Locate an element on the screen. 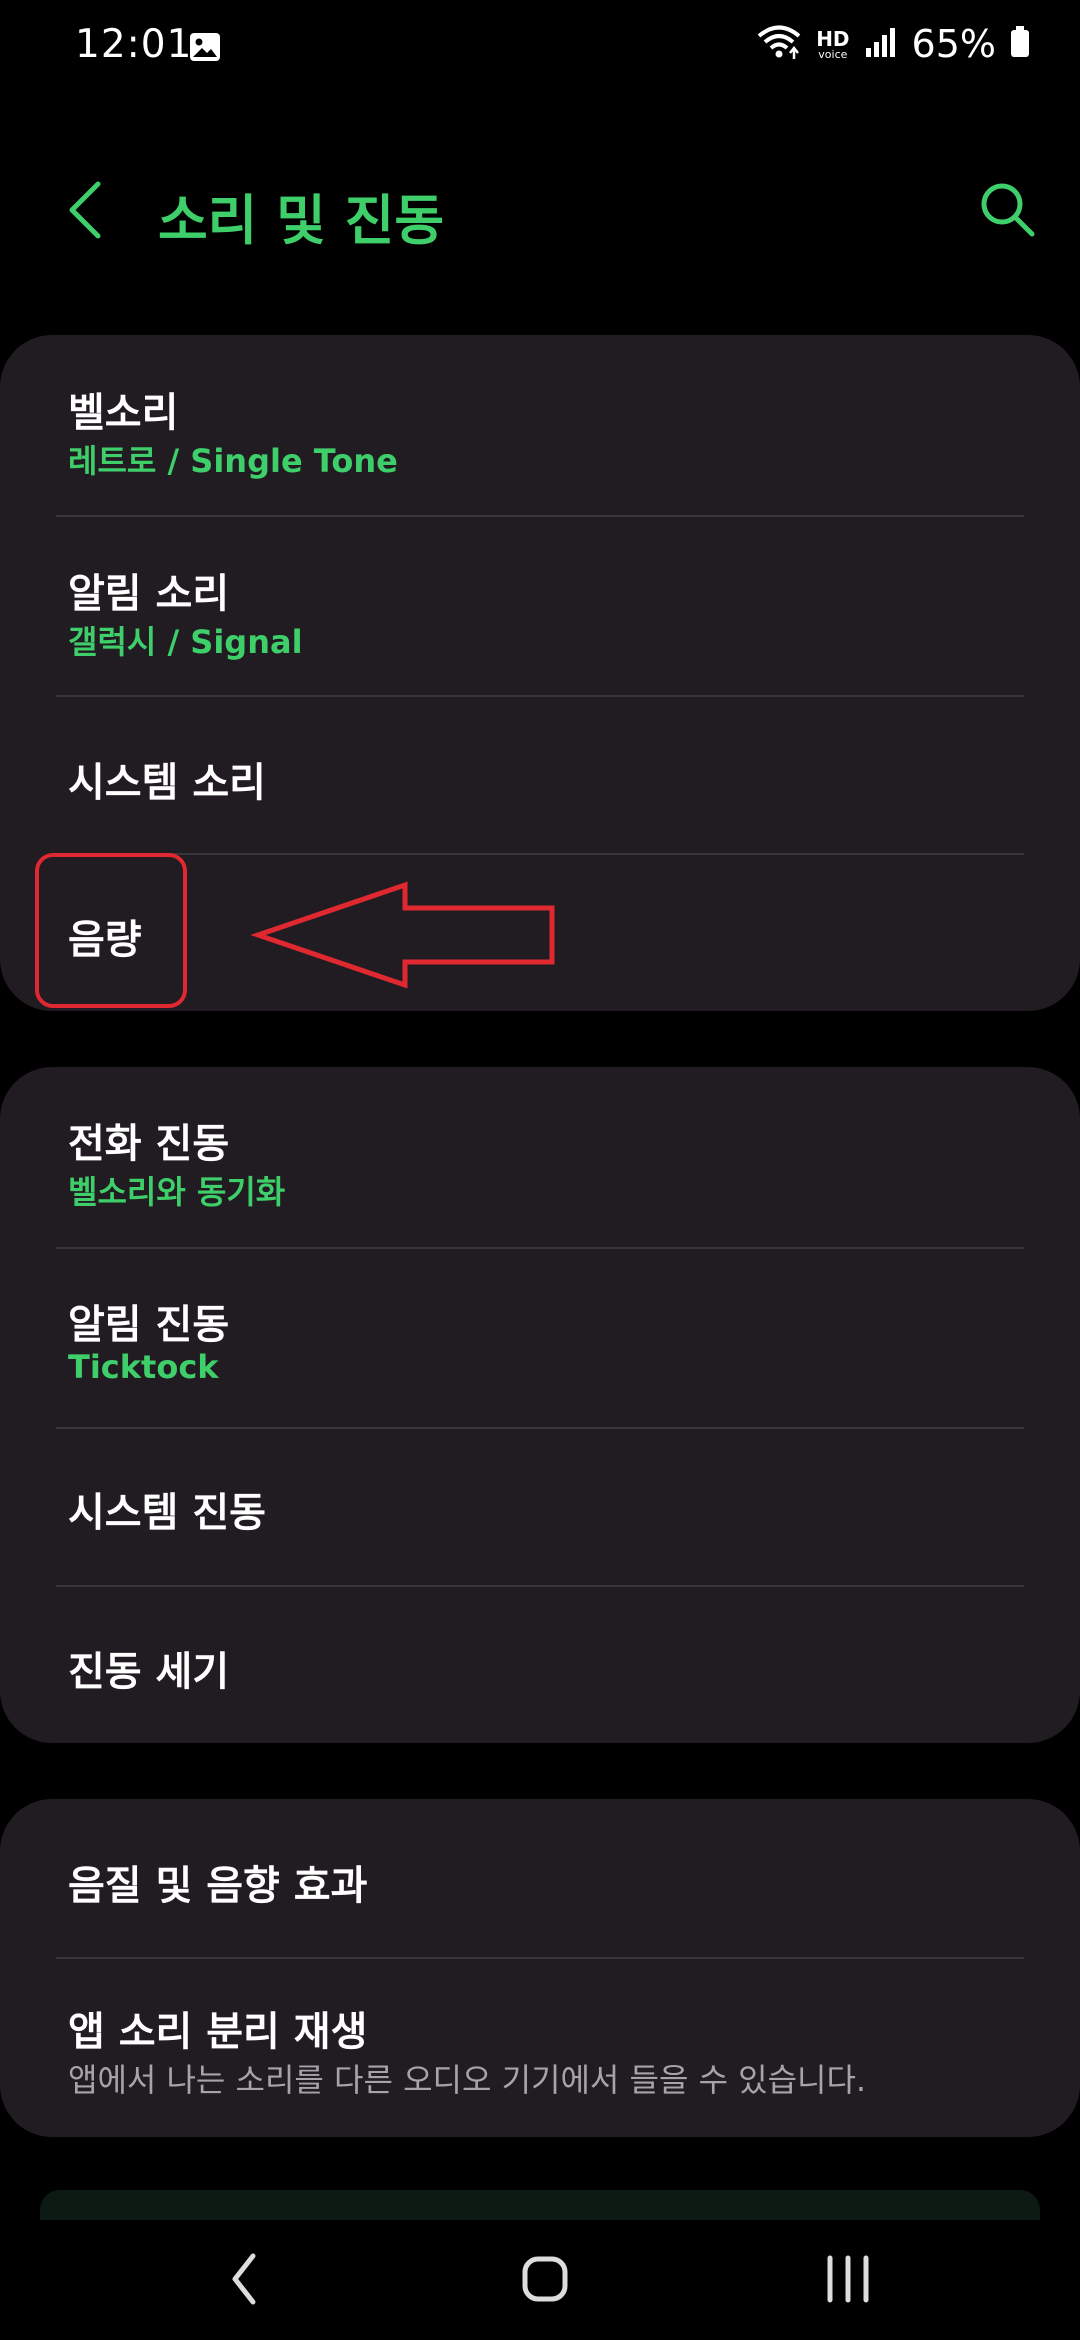 The height and width of the screenshot is (2340, 1080). system-vibration-title: 시스템 진동 is located at coordinates (167, 1513).